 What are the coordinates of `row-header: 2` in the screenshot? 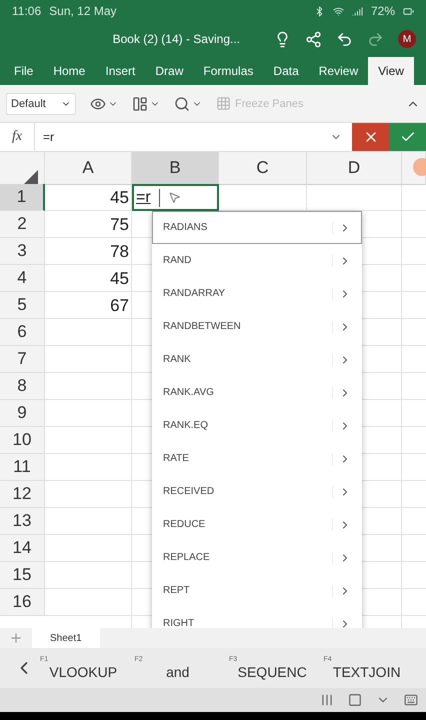 It's located at (22, 224).